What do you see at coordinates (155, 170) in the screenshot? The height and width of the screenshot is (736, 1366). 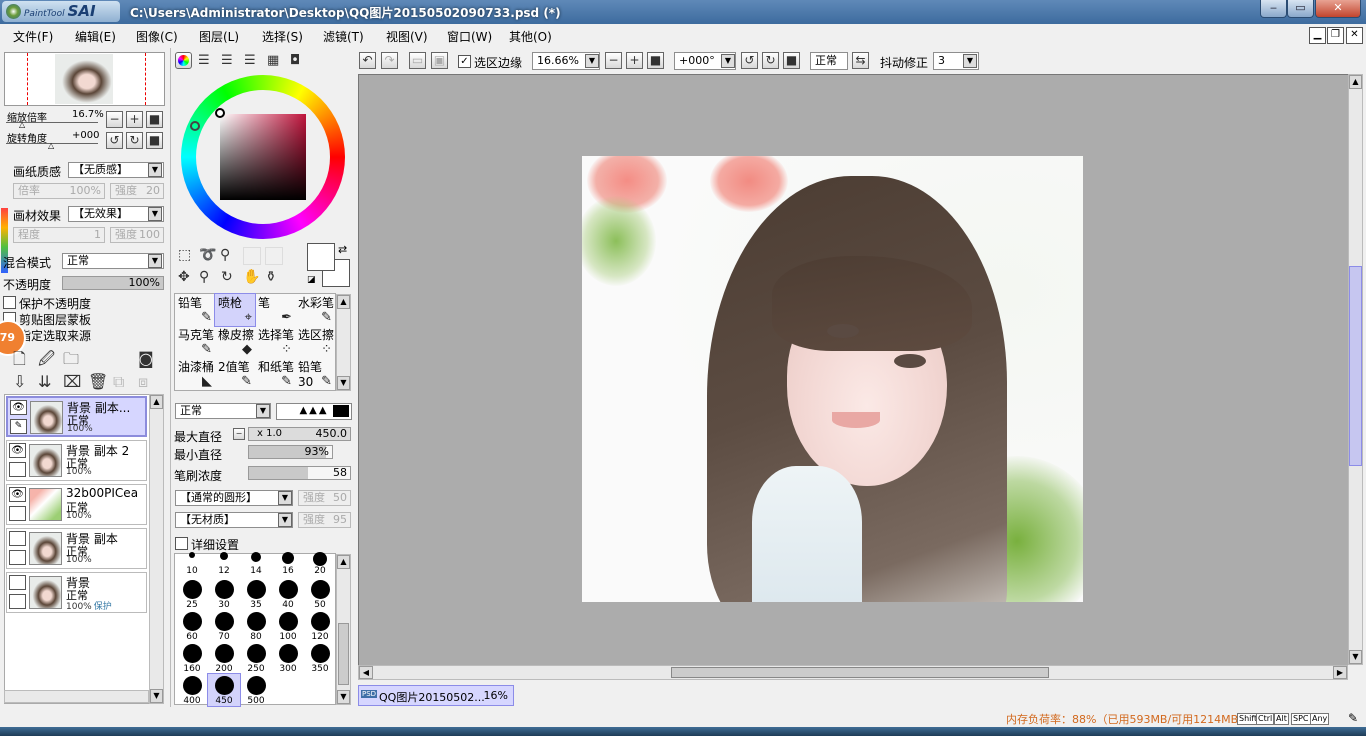 I see `paper-texture-dropdown-icon: ▼` at bounding box center [155, 170].